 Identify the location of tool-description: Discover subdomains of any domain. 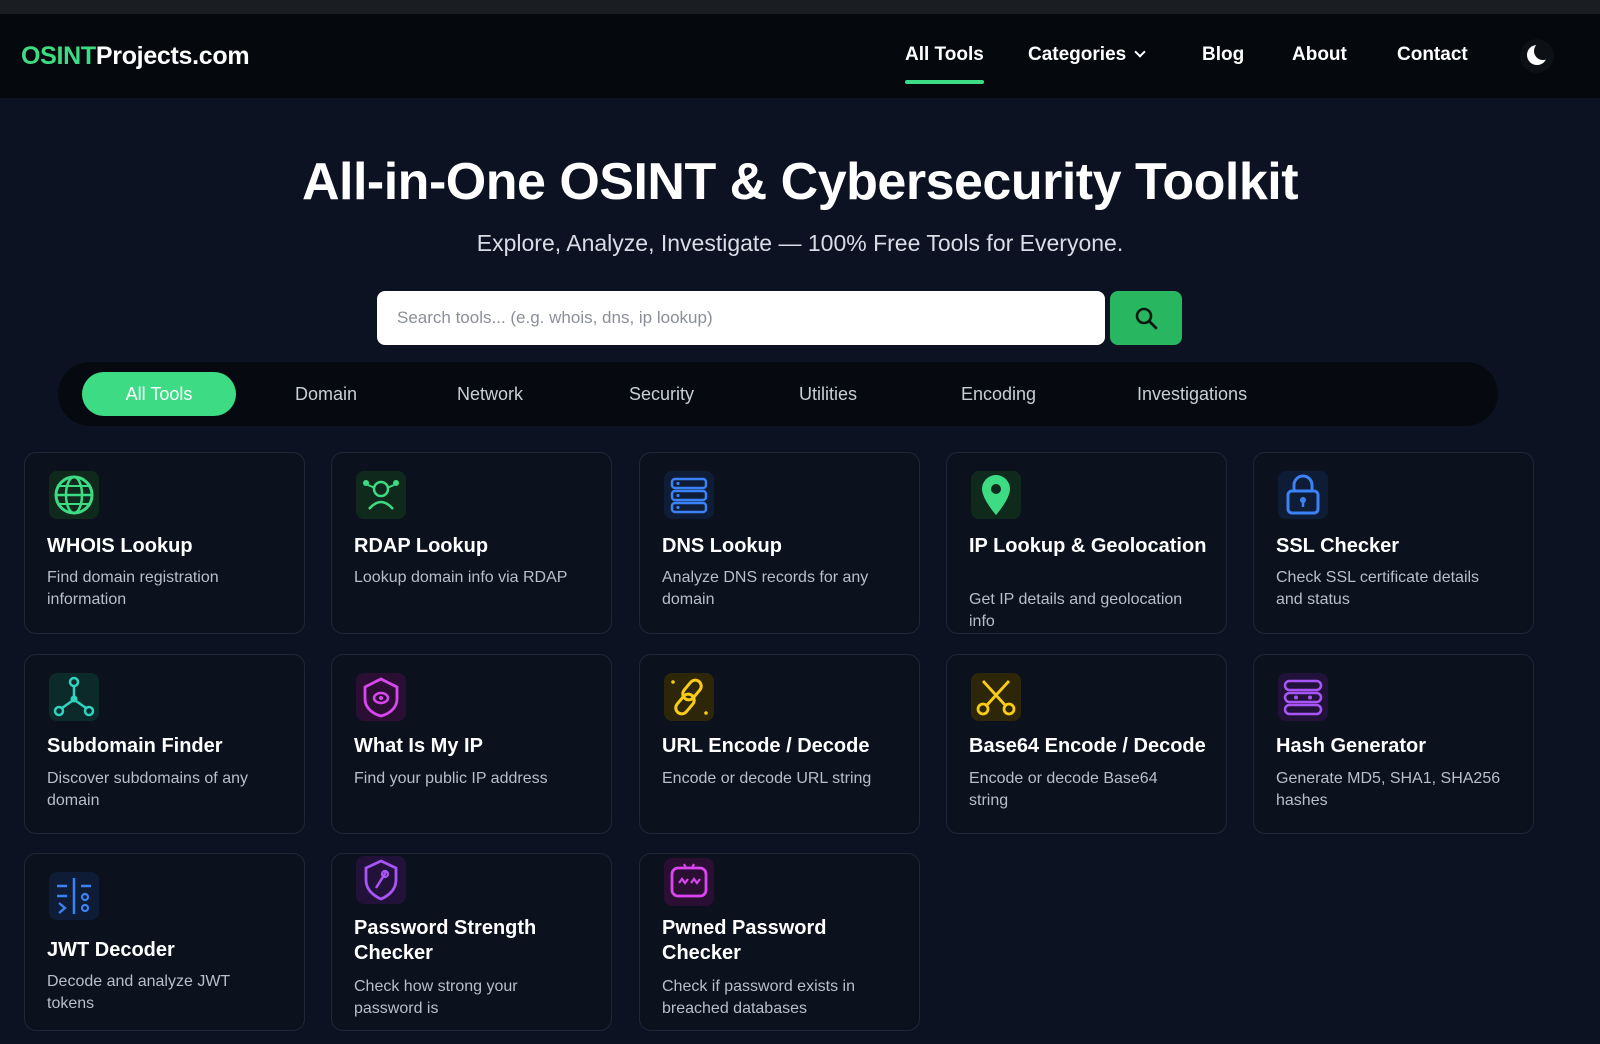
(147, 789).